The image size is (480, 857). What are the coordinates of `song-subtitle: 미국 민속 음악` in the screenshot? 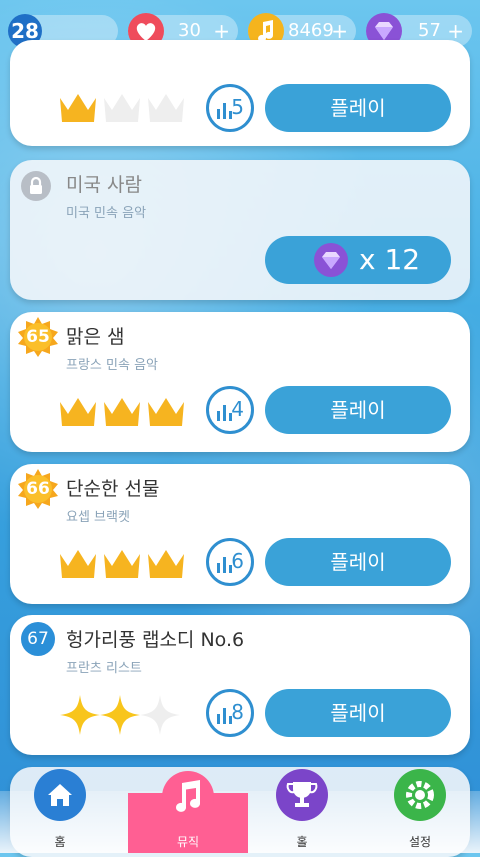 It's located at (106, 213).